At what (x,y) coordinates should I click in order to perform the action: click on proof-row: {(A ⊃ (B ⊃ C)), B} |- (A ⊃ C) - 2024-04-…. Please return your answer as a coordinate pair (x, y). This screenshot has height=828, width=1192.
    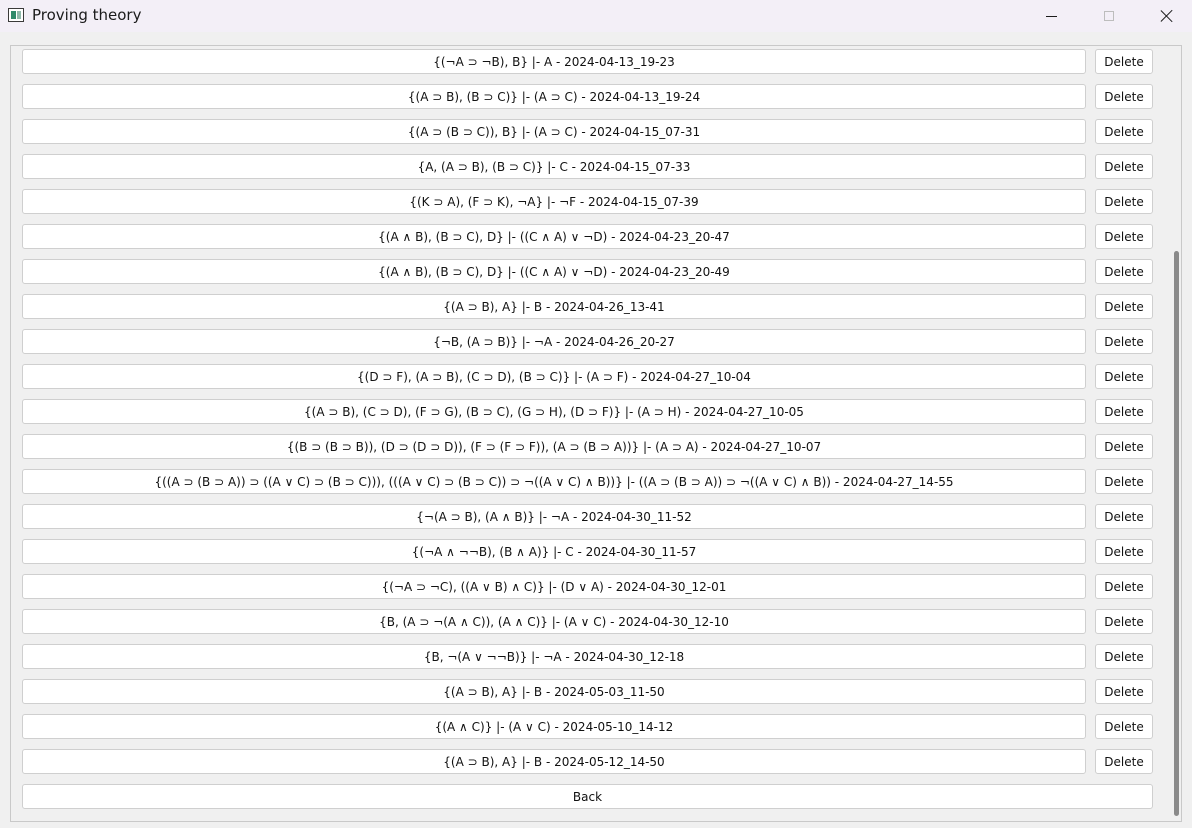
    Looking at the image, I should click on (588, 136).